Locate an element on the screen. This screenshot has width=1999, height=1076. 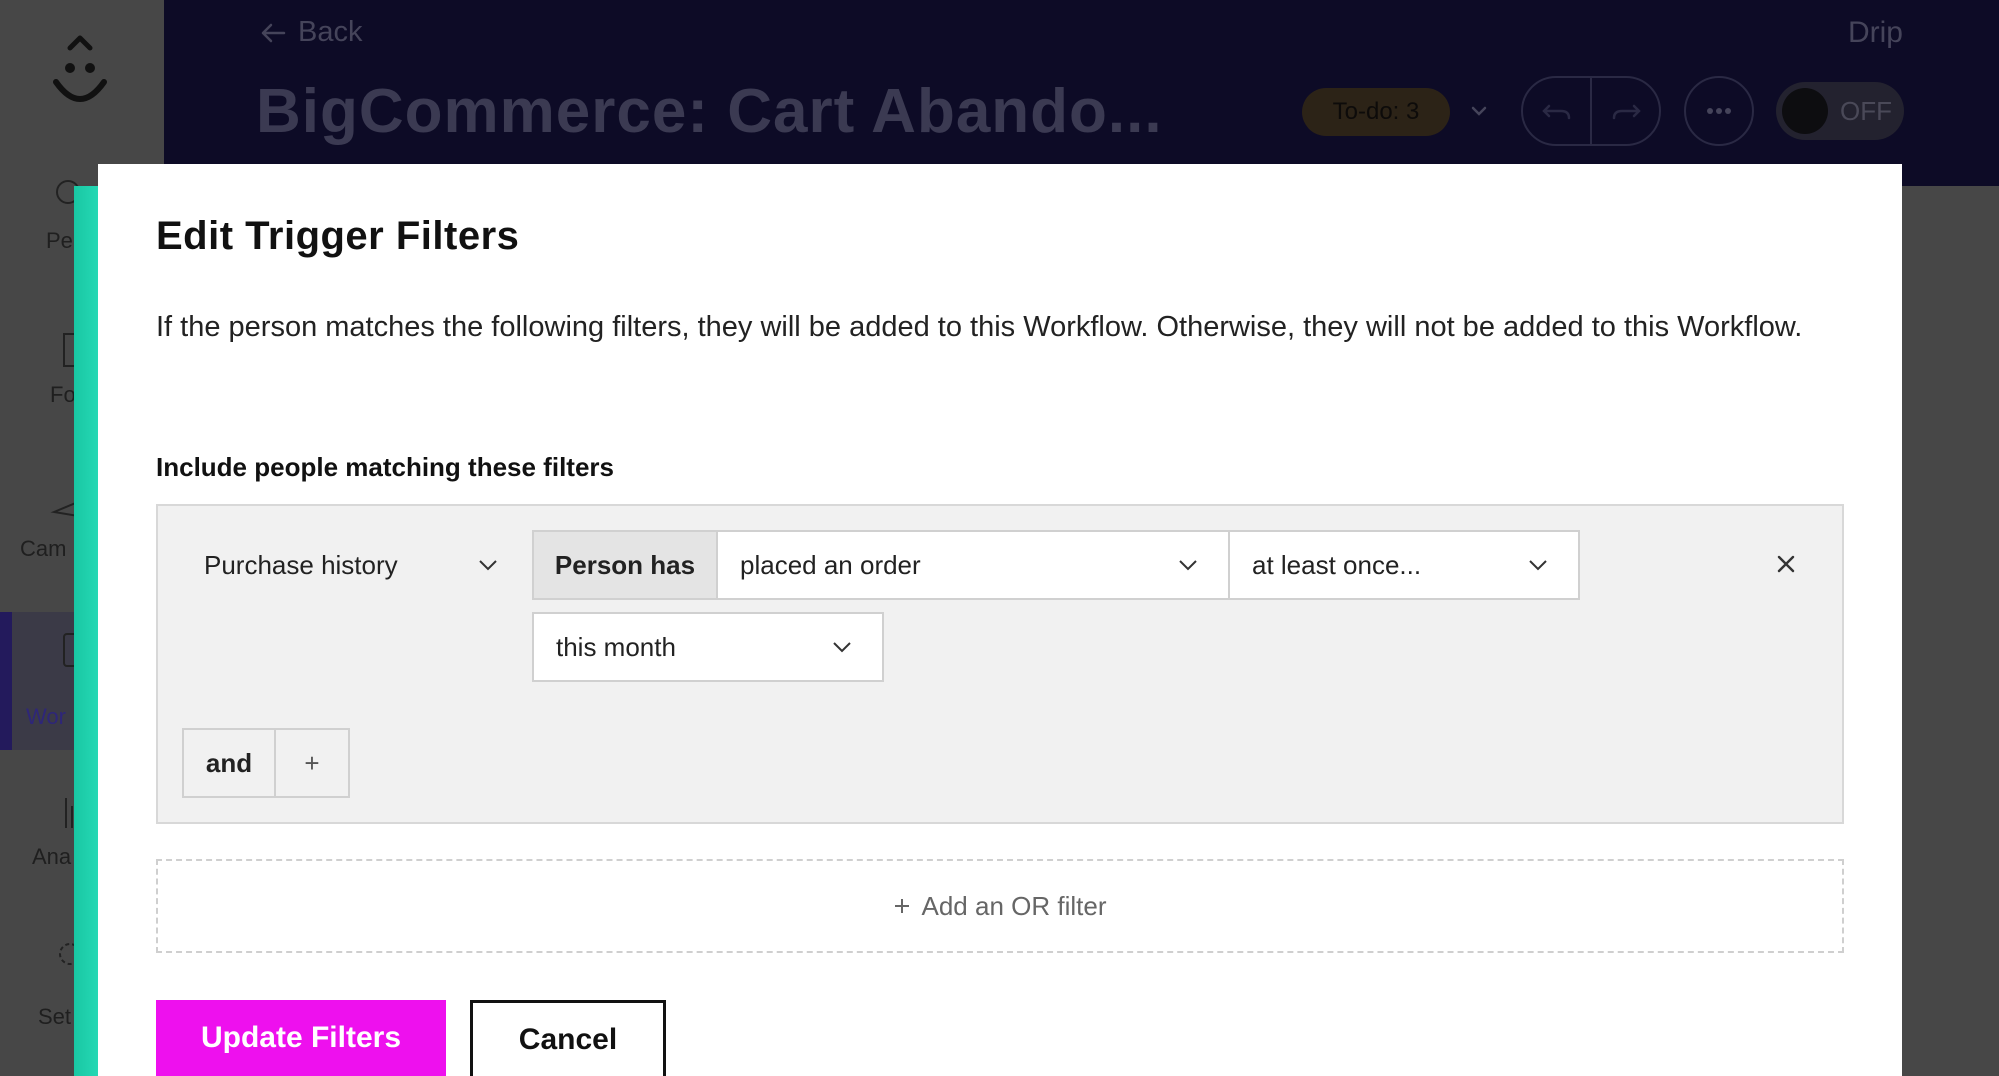
undo-redo-group is located at coordinates (1591, 111).